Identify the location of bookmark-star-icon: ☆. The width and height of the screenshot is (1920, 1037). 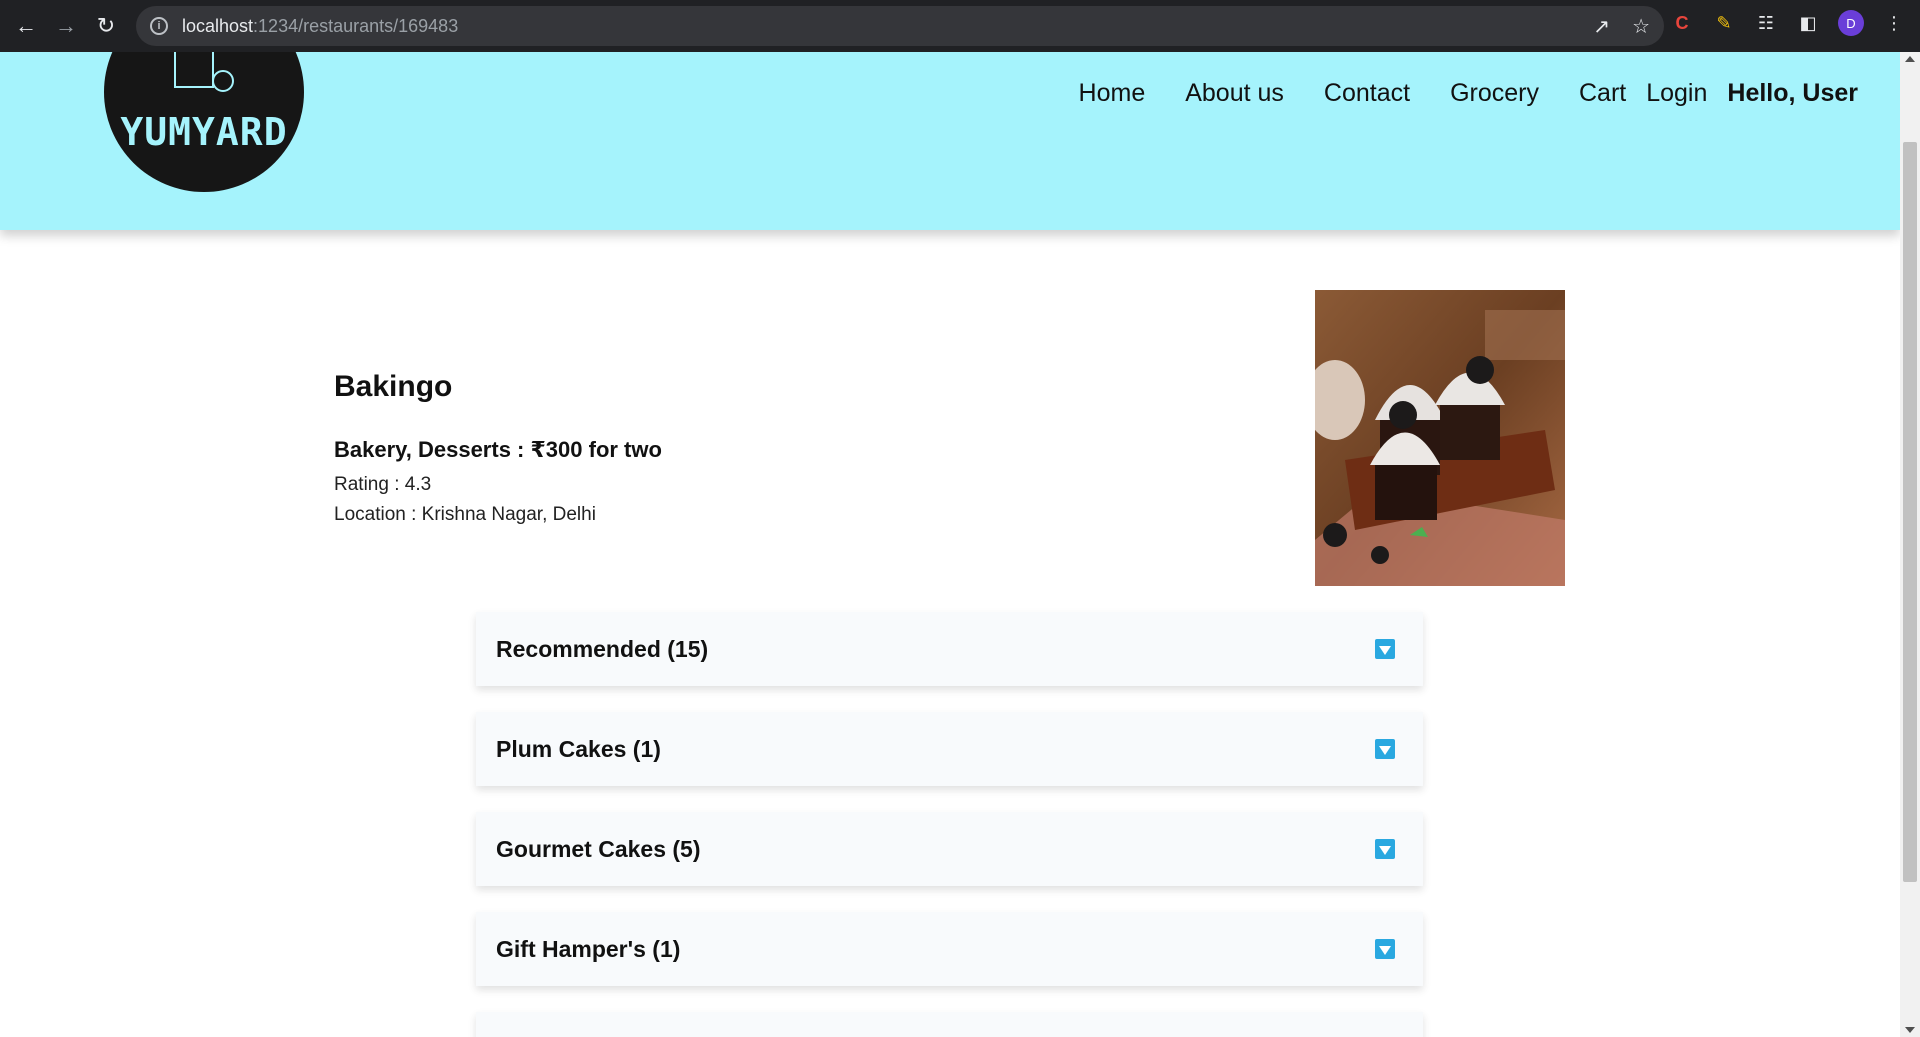
(1641, 26).